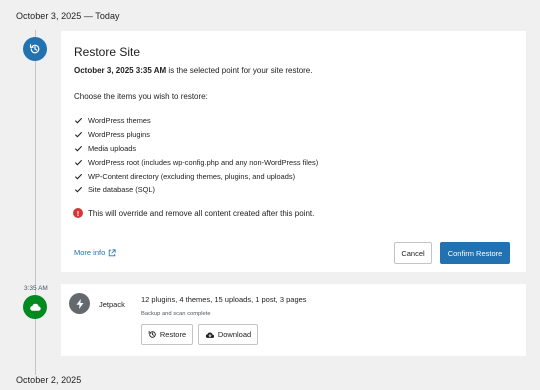 The image size is (540, 390). What do you see at coordinates (36, 288) in the screenshot?
I see `backup-time: 3:35 AM` at bounding box center [36, 288].